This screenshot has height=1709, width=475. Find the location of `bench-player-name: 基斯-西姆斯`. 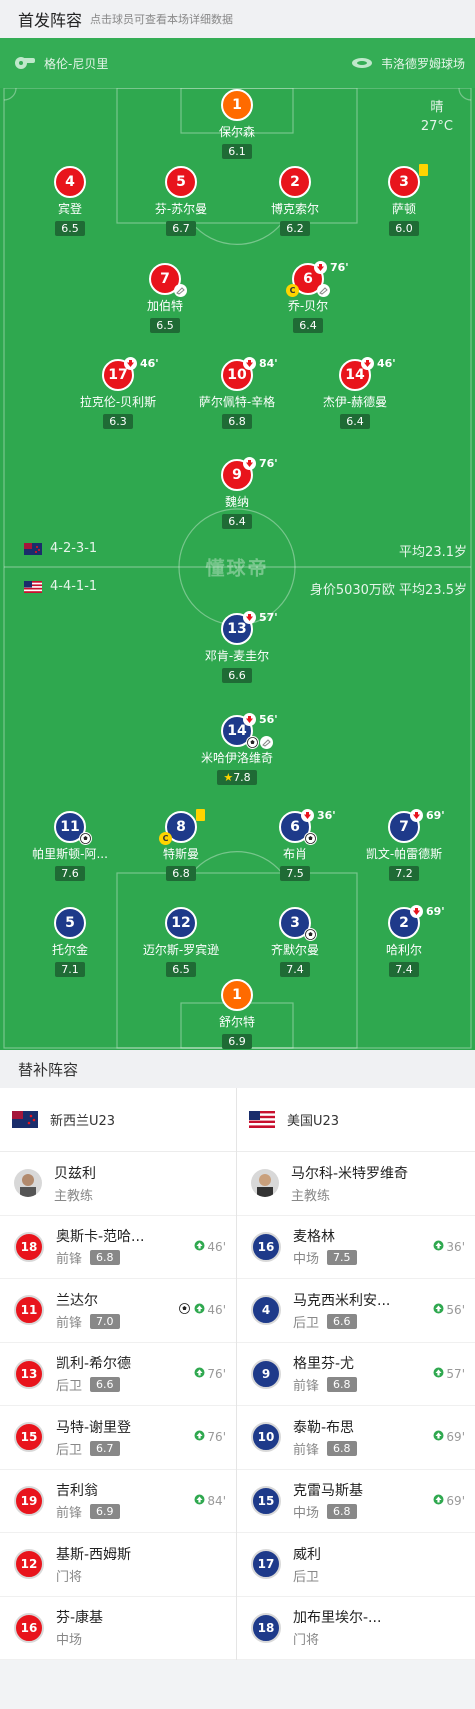

bench-player-name: 基斯-西姆斯 is located at coordinates (94, 1554).